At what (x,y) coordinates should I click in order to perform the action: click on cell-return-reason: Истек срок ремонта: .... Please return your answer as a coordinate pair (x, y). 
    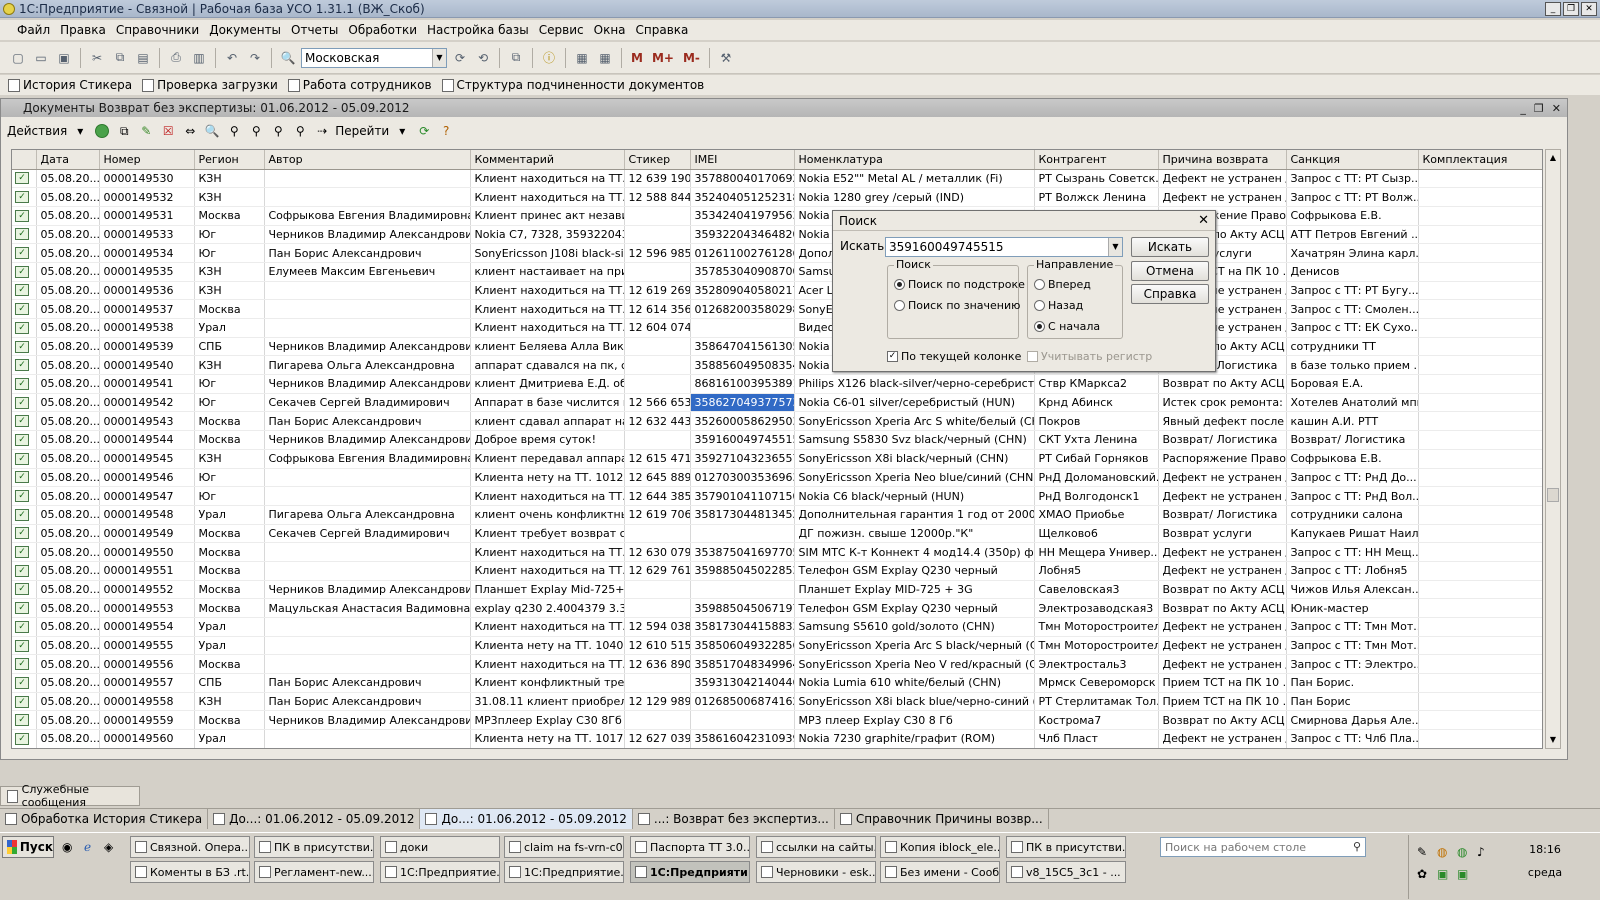
    Looking at the image, I should click on (1222, 403).